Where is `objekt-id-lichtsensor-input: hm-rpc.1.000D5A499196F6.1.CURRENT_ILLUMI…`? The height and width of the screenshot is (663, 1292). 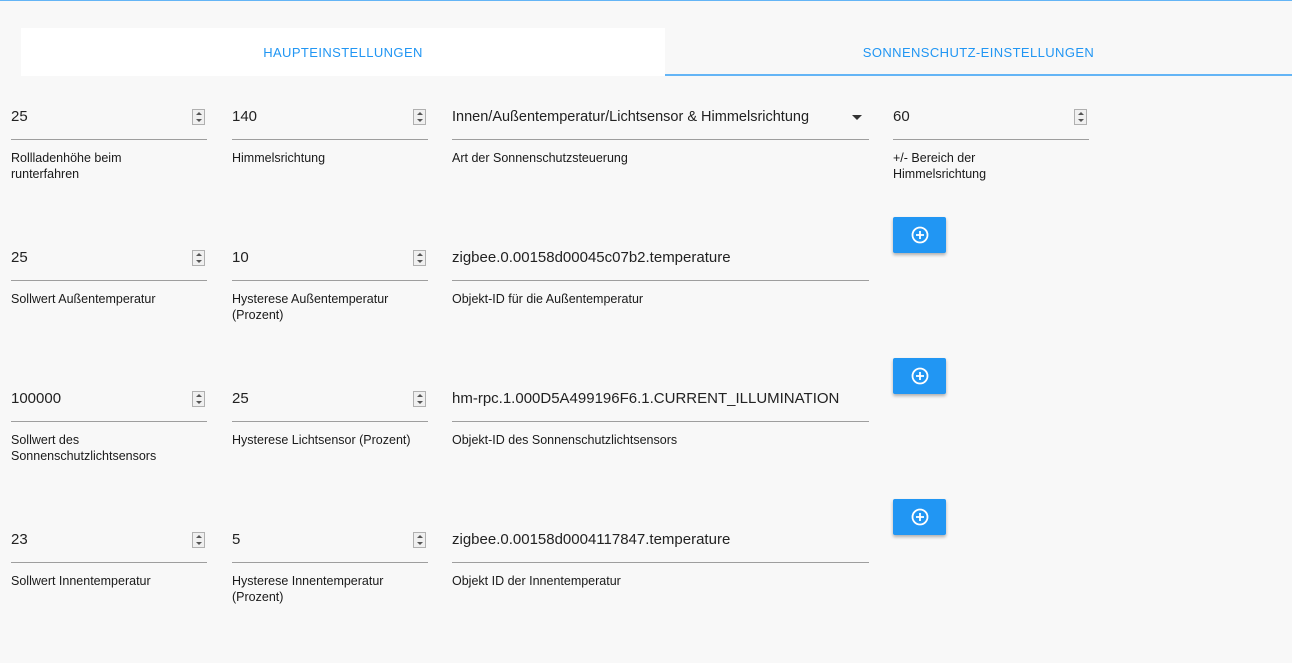
objekt-id-lichtsensor-input: hm-rpc.1.000D5A499196F6.1.CURRENT_ILLUMI… is located at coordinates (645, 399).